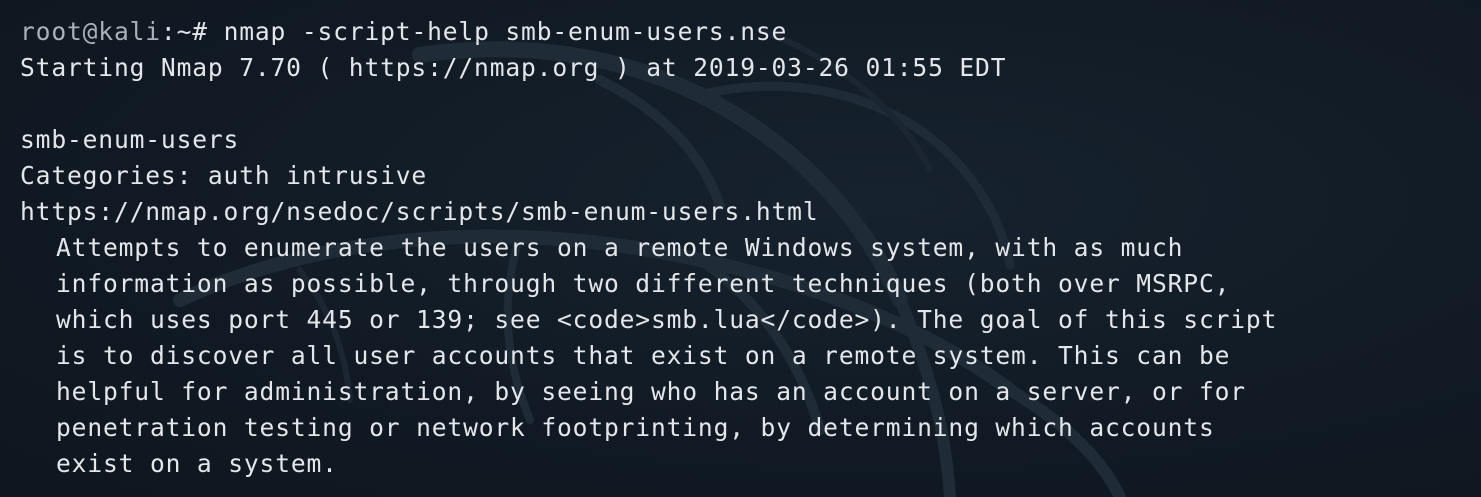  Describe the element at coordinates (224, 175) in the screenshot. I see `categories-line: Categories: auth intrusive` at that location.